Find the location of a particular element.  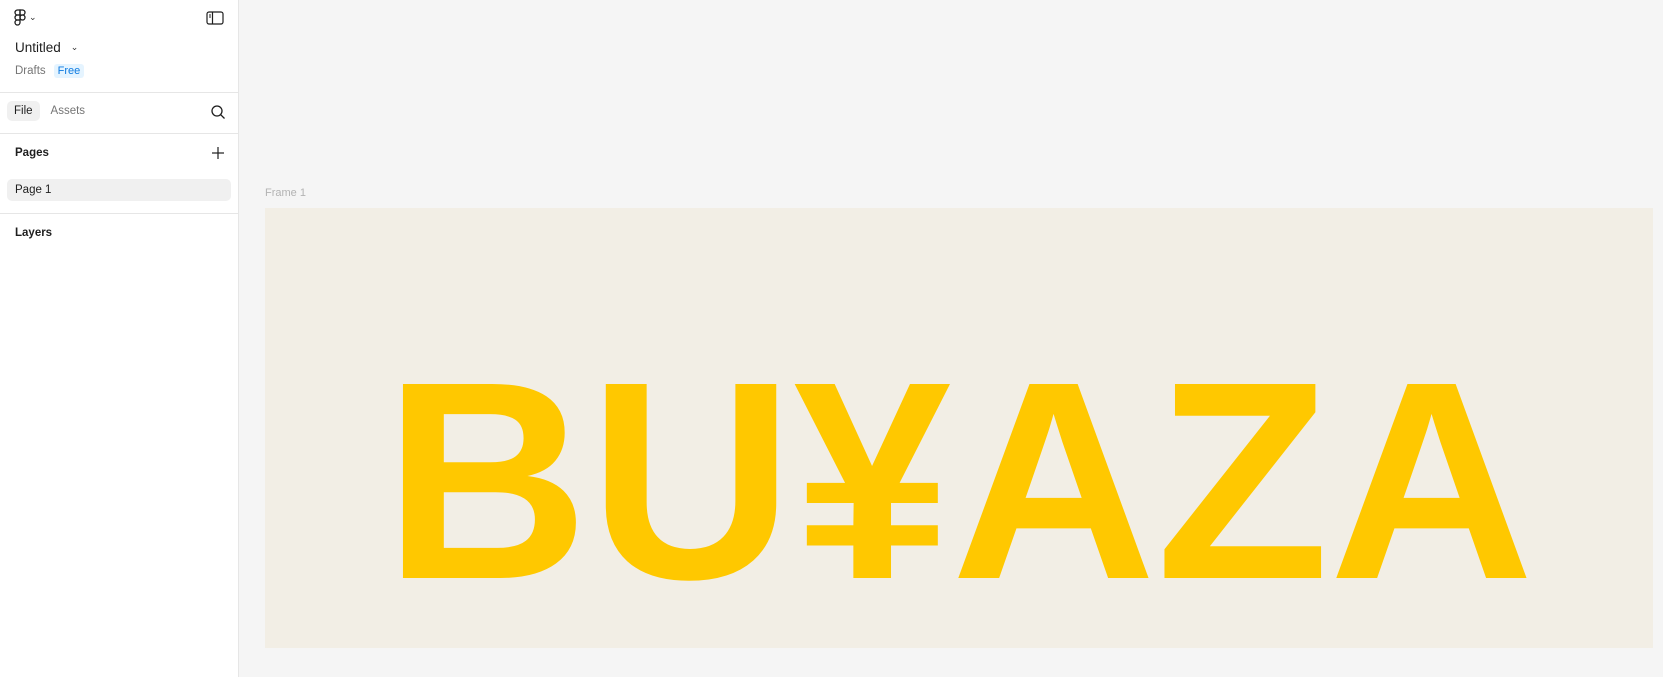

plus-icon is located at coordinates (218, 153).